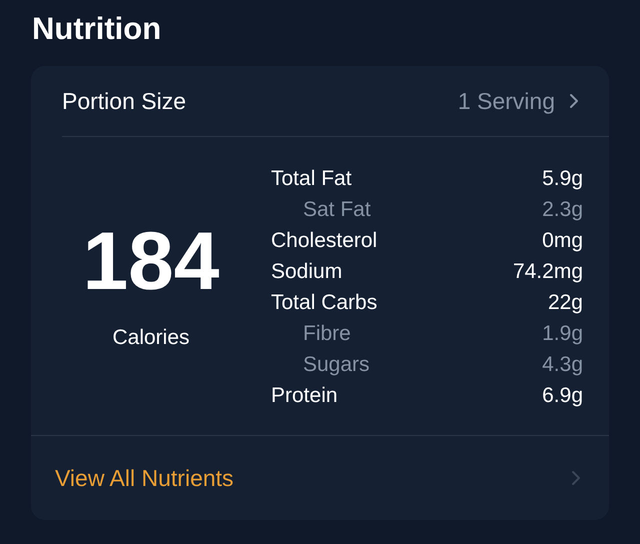 This screenshot has height=544, width=640. What do you see at coordinates (562, 241) in the screenshot?
I see `nutrient-amount: 0mg` at bounding box center [562, 241].